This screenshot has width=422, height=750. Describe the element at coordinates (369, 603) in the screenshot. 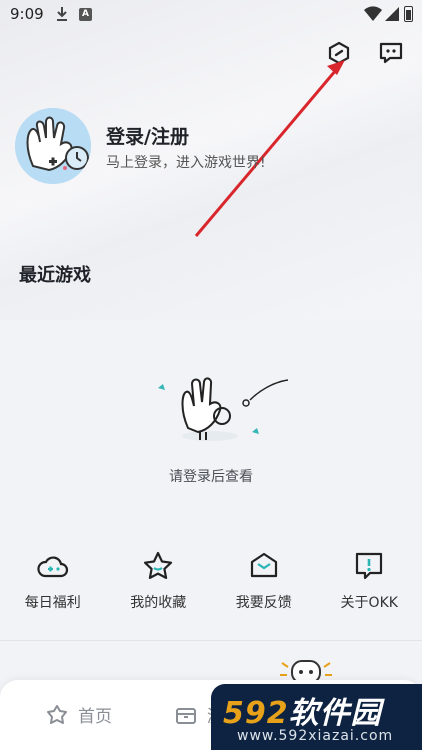

I see `shortcut-label: 关于OKK` at that location.